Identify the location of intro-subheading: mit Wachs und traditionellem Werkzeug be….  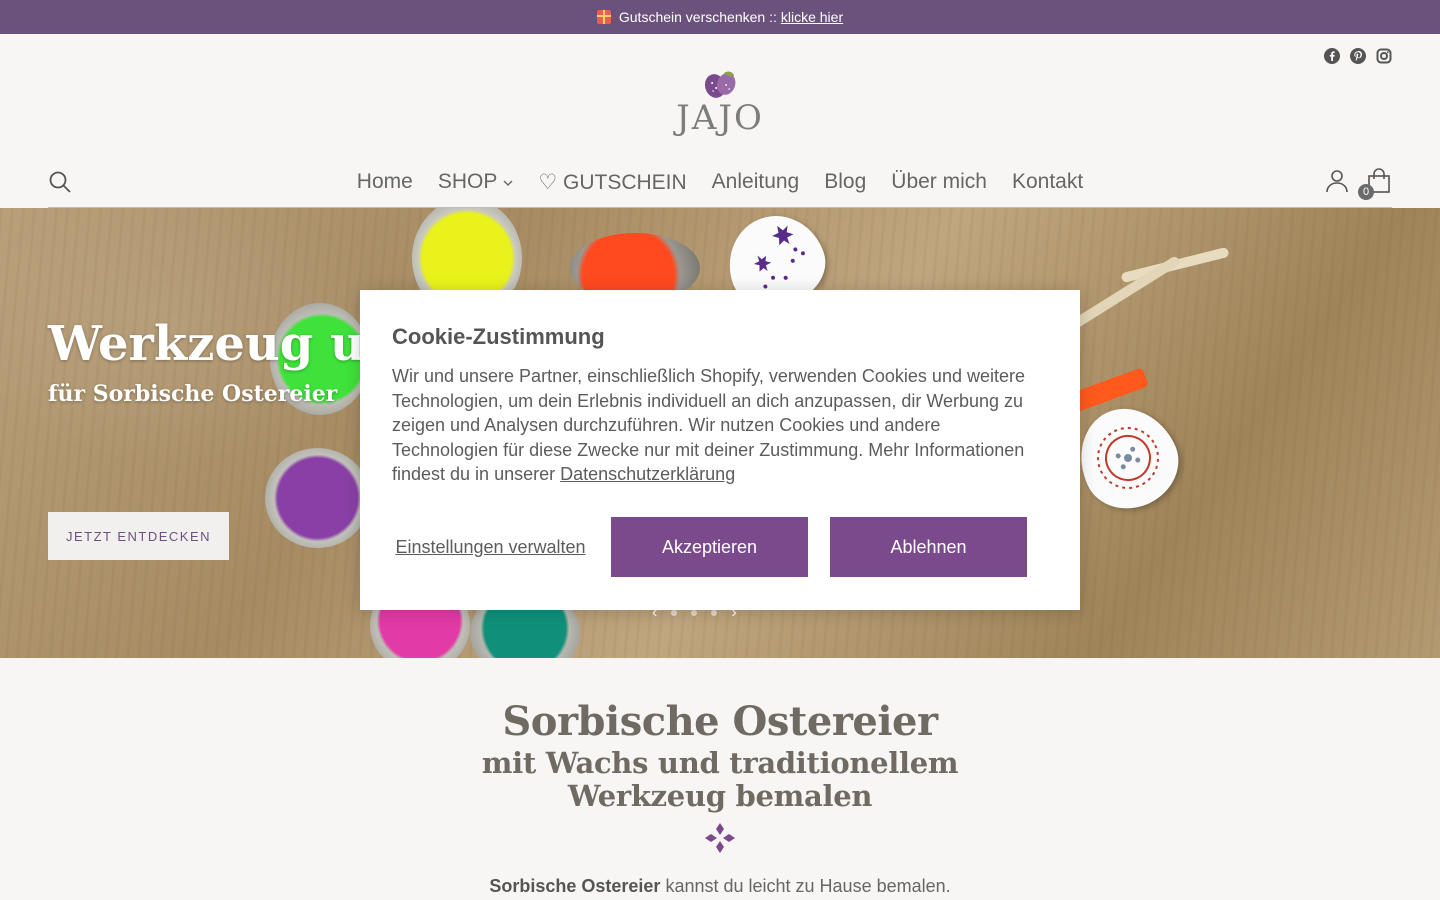
(720, 779).